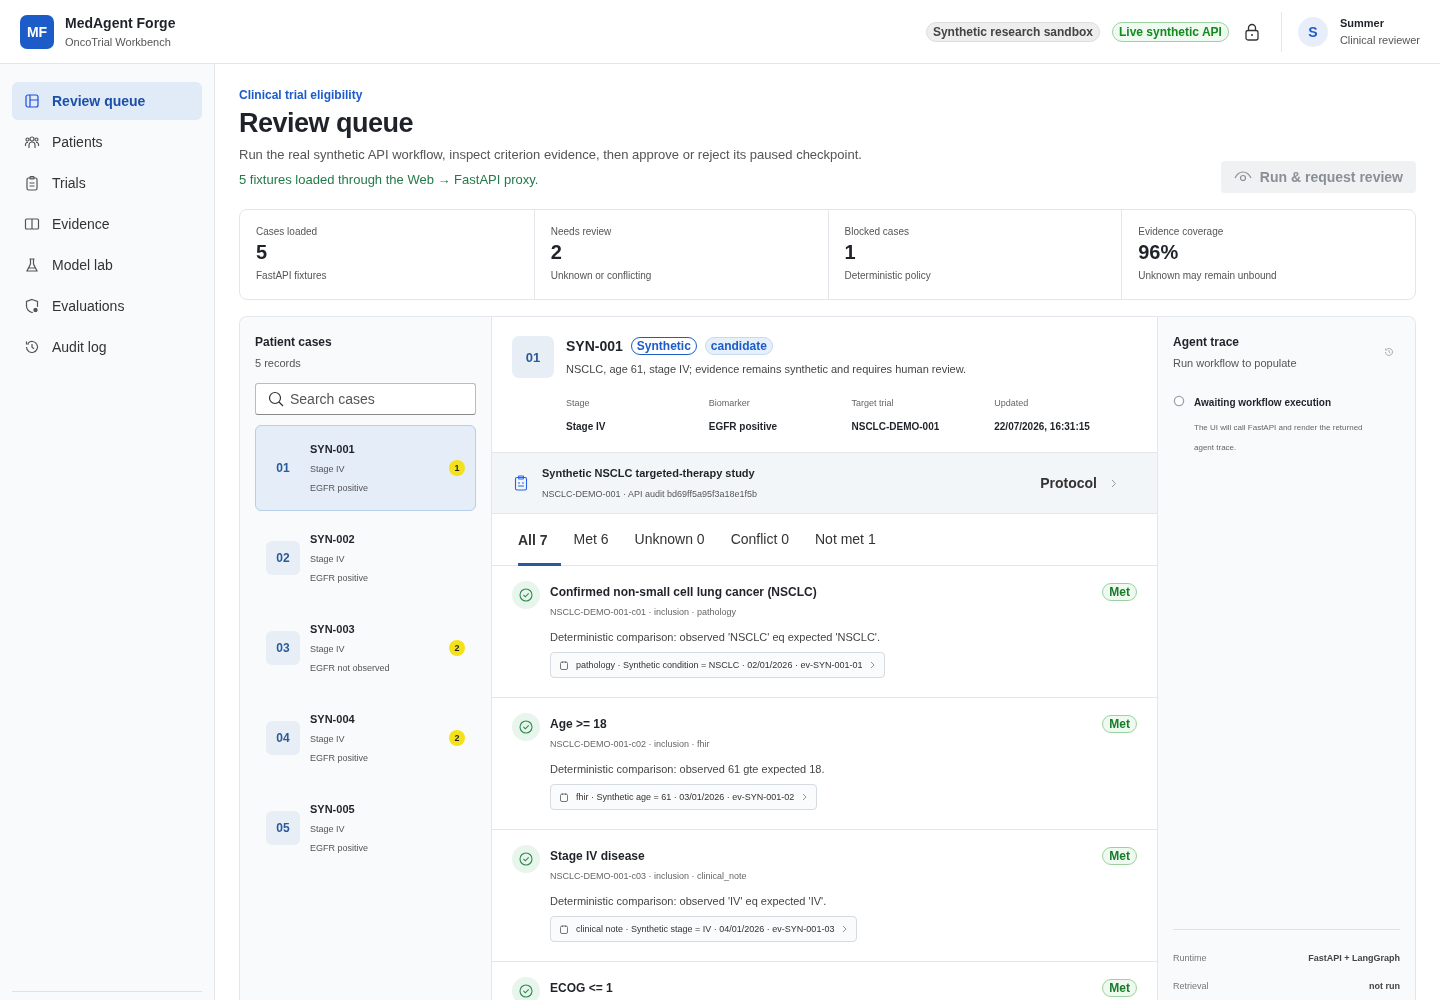 The width and height of the screenshot is (1440, 1000). Describe the element at coordinates (292, 275) in the screenshot. I see `stat-note: FastAPI fixtures` at that location.